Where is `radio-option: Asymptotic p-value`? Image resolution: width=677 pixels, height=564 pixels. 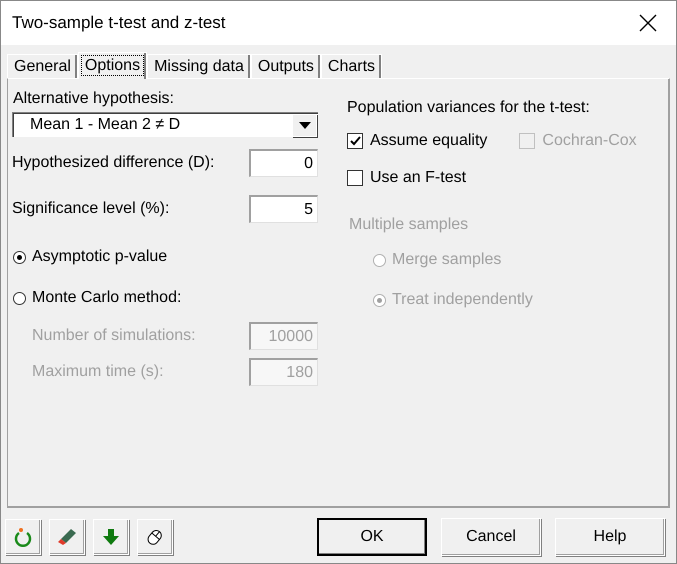 radio-option: Asymptotic p-value is located at coordinates (177, 257).